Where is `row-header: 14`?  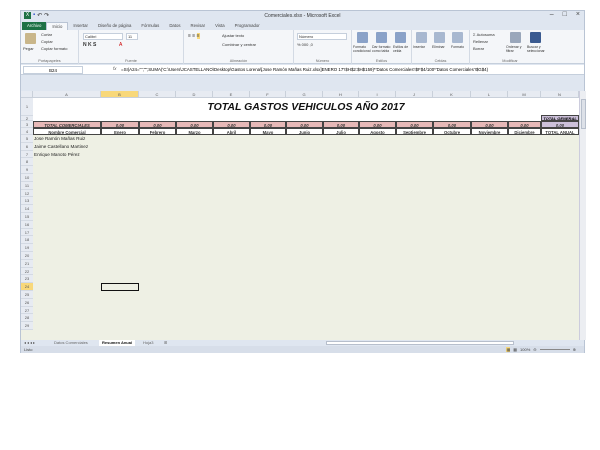 row-header: 14 is located at coordinates (27, 209).